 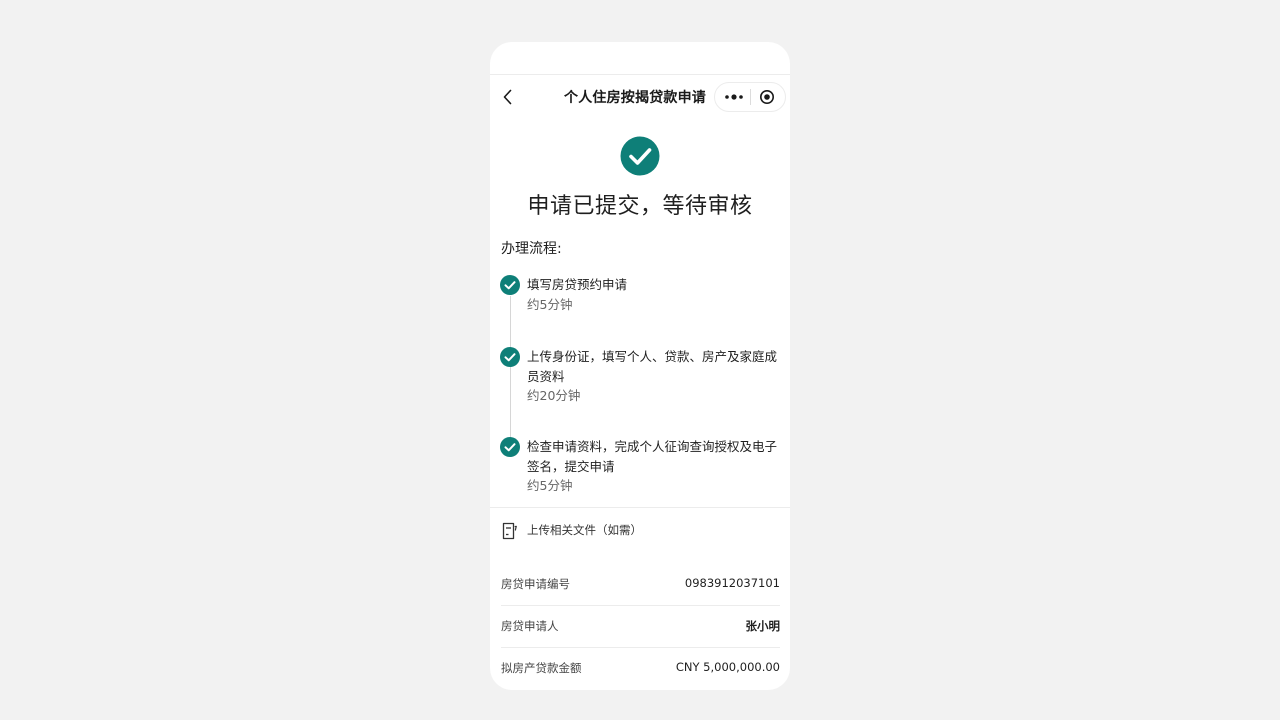 I want to click on check-circle-icon, so click(x=640, y=156).